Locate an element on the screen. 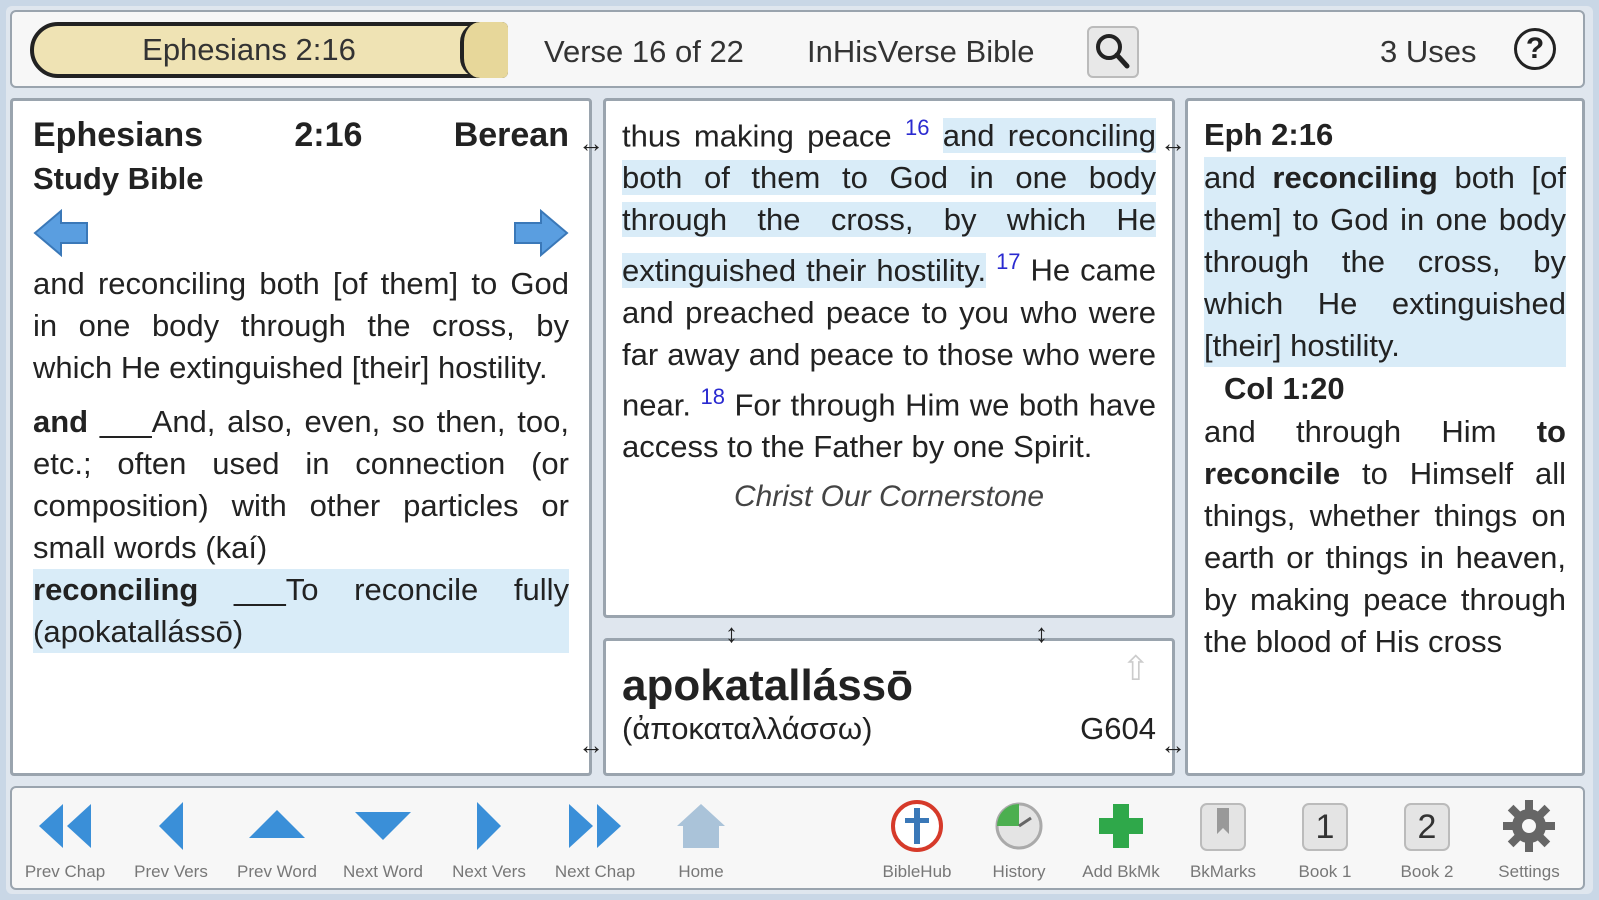 The image size is (1599, 900). strongs-number: G604 is located at coordinates (1118, 729).